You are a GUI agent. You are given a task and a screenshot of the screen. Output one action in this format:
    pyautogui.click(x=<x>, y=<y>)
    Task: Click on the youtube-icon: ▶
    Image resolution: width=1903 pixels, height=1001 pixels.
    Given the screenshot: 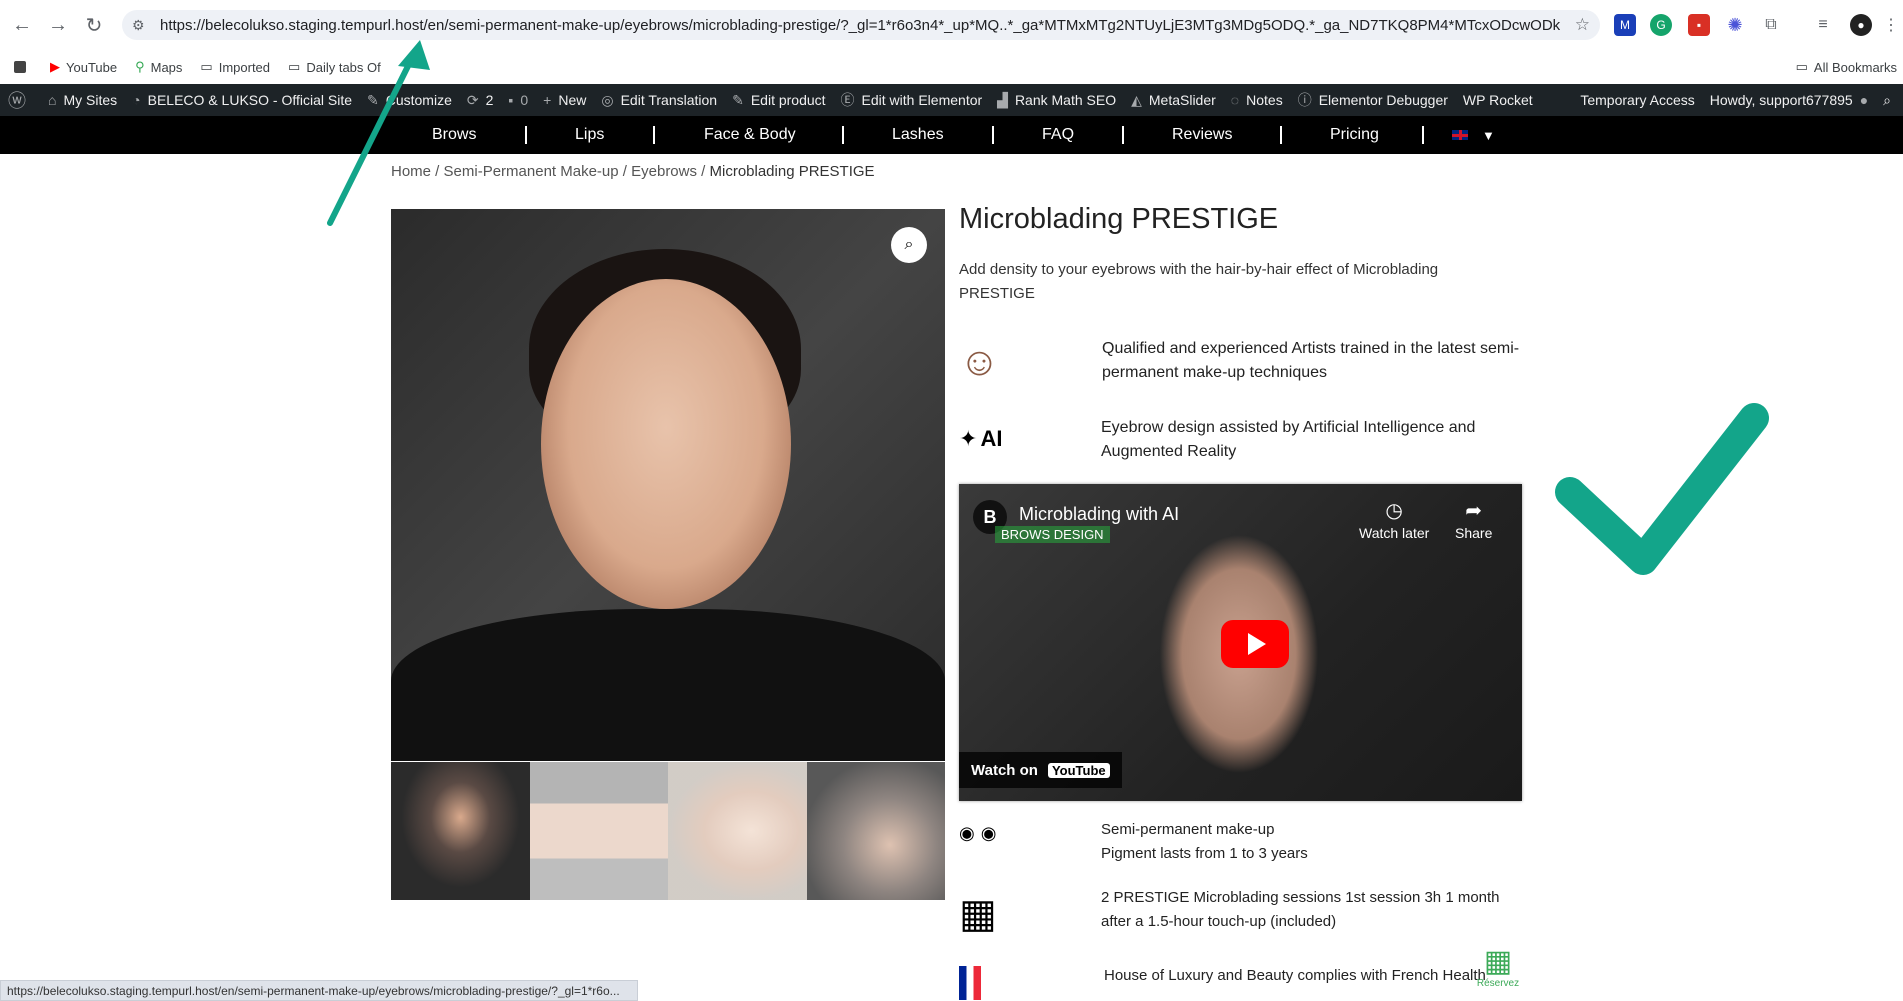 What is the action you would take?
    pyautogui.click(x=55, y=66)
    